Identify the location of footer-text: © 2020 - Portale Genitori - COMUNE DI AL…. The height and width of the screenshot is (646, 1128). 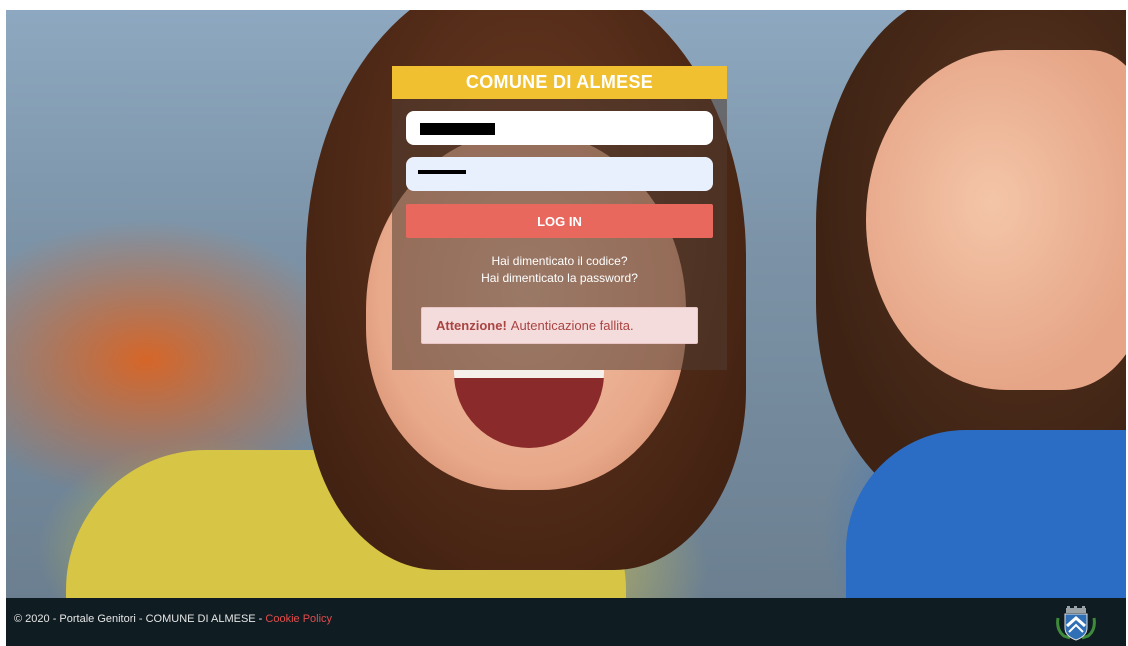
(173, 619).